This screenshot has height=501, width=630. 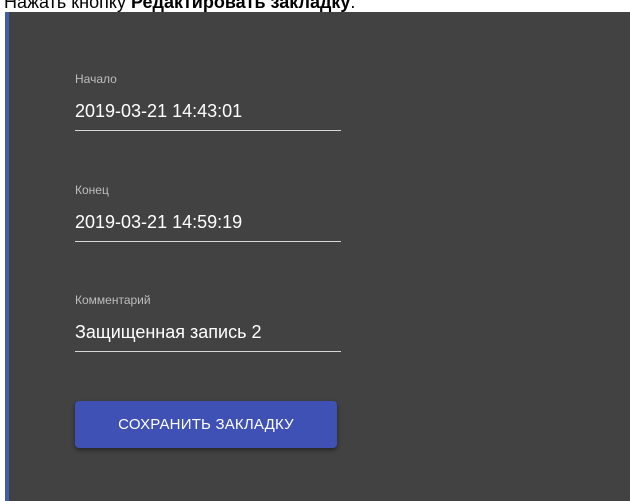 I want to click on comment-field: Комментарий Защищенная запись 2, so click(x=208, y=322).